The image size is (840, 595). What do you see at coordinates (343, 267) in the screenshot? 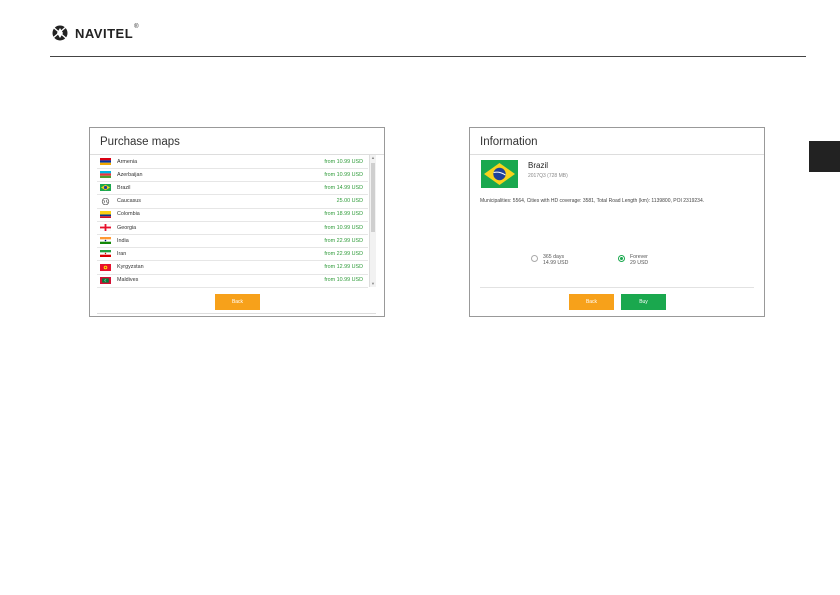
I see `map-price: from 12.99 USD` at bounding box center [343, 267].